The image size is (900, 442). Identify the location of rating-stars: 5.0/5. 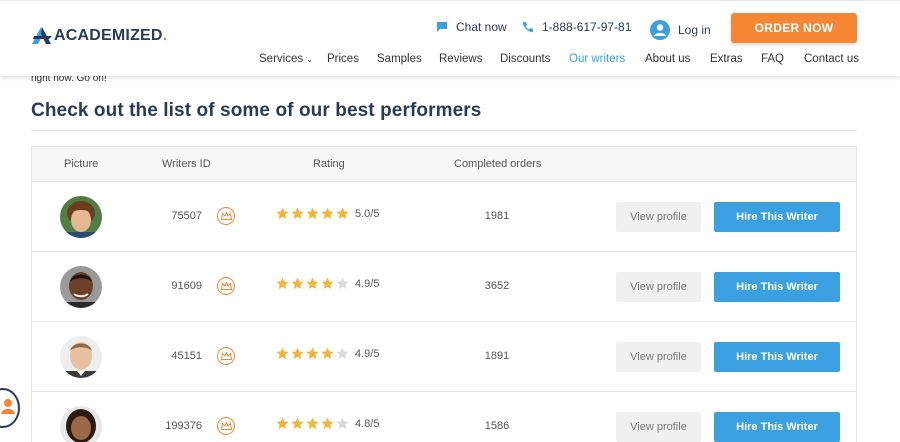
(327, 213).